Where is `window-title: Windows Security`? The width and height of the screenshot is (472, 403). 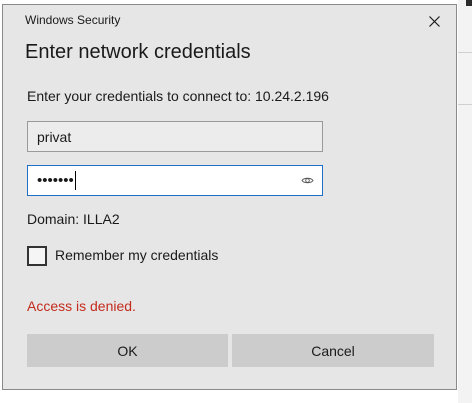 window-title: Windows Security is located at coordinates (73, 20).